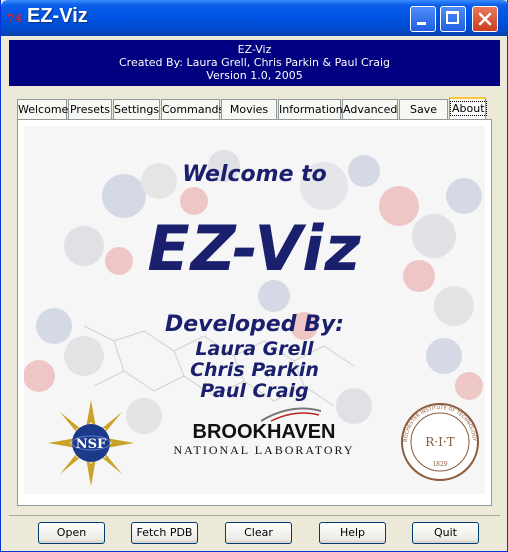 The width and height of the screenshot is (508, 552). I want to click on clear-button: Clear, so click(258, 533).